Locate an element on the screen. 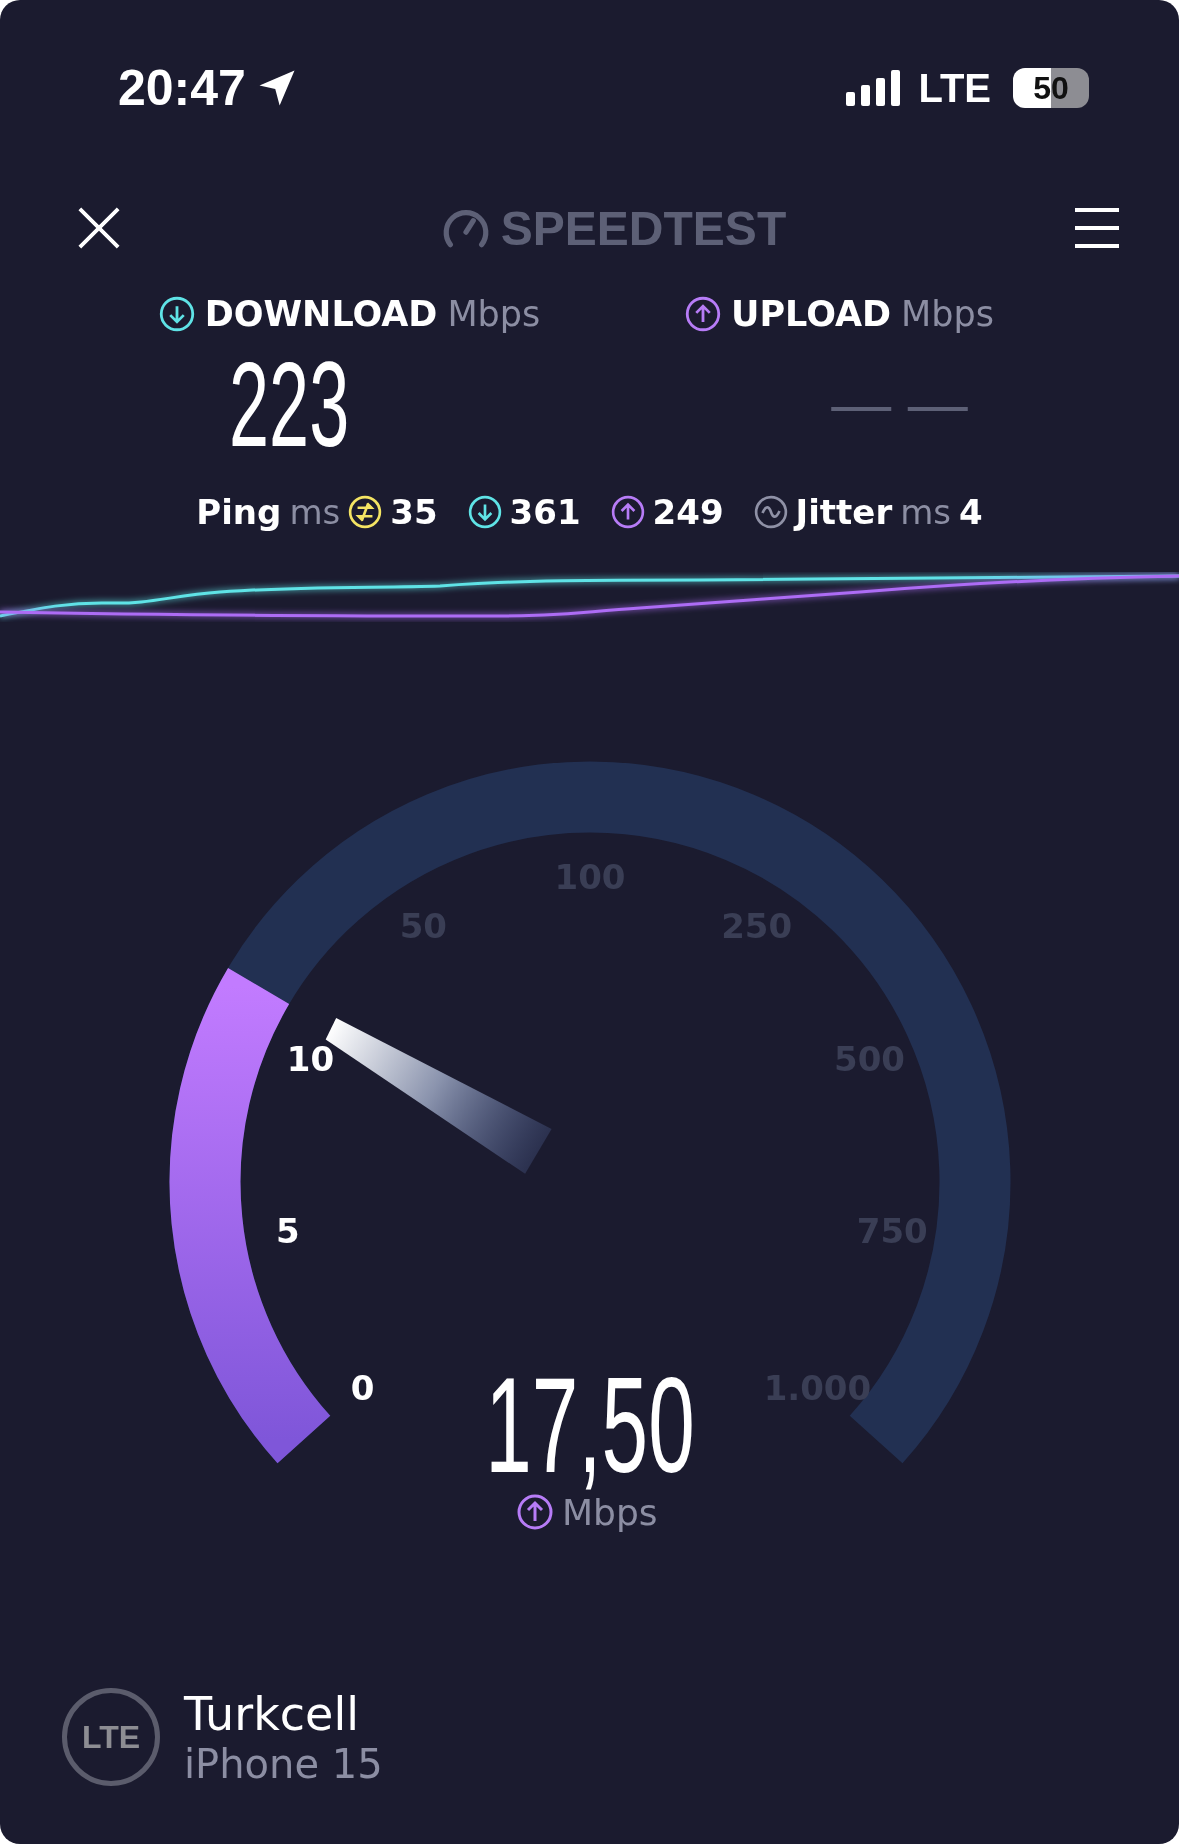 The width and height of the screenshot is (1179, 1844). wave-icon is located at coordinates (770, 512).